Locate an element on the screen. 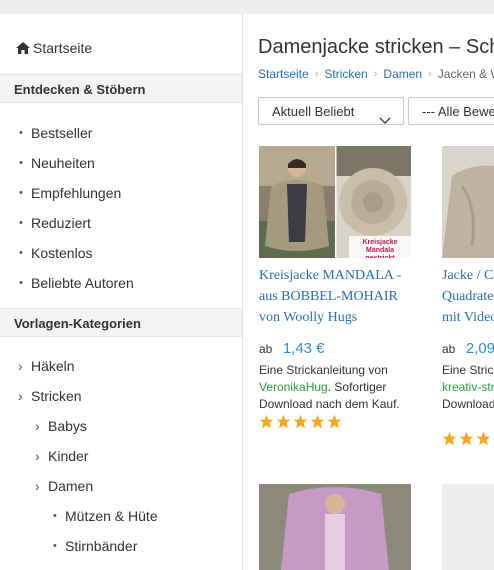 This screenshot has width=494, height=570. breadcrumb-damen: Damen is located at coordinates (402, 74).